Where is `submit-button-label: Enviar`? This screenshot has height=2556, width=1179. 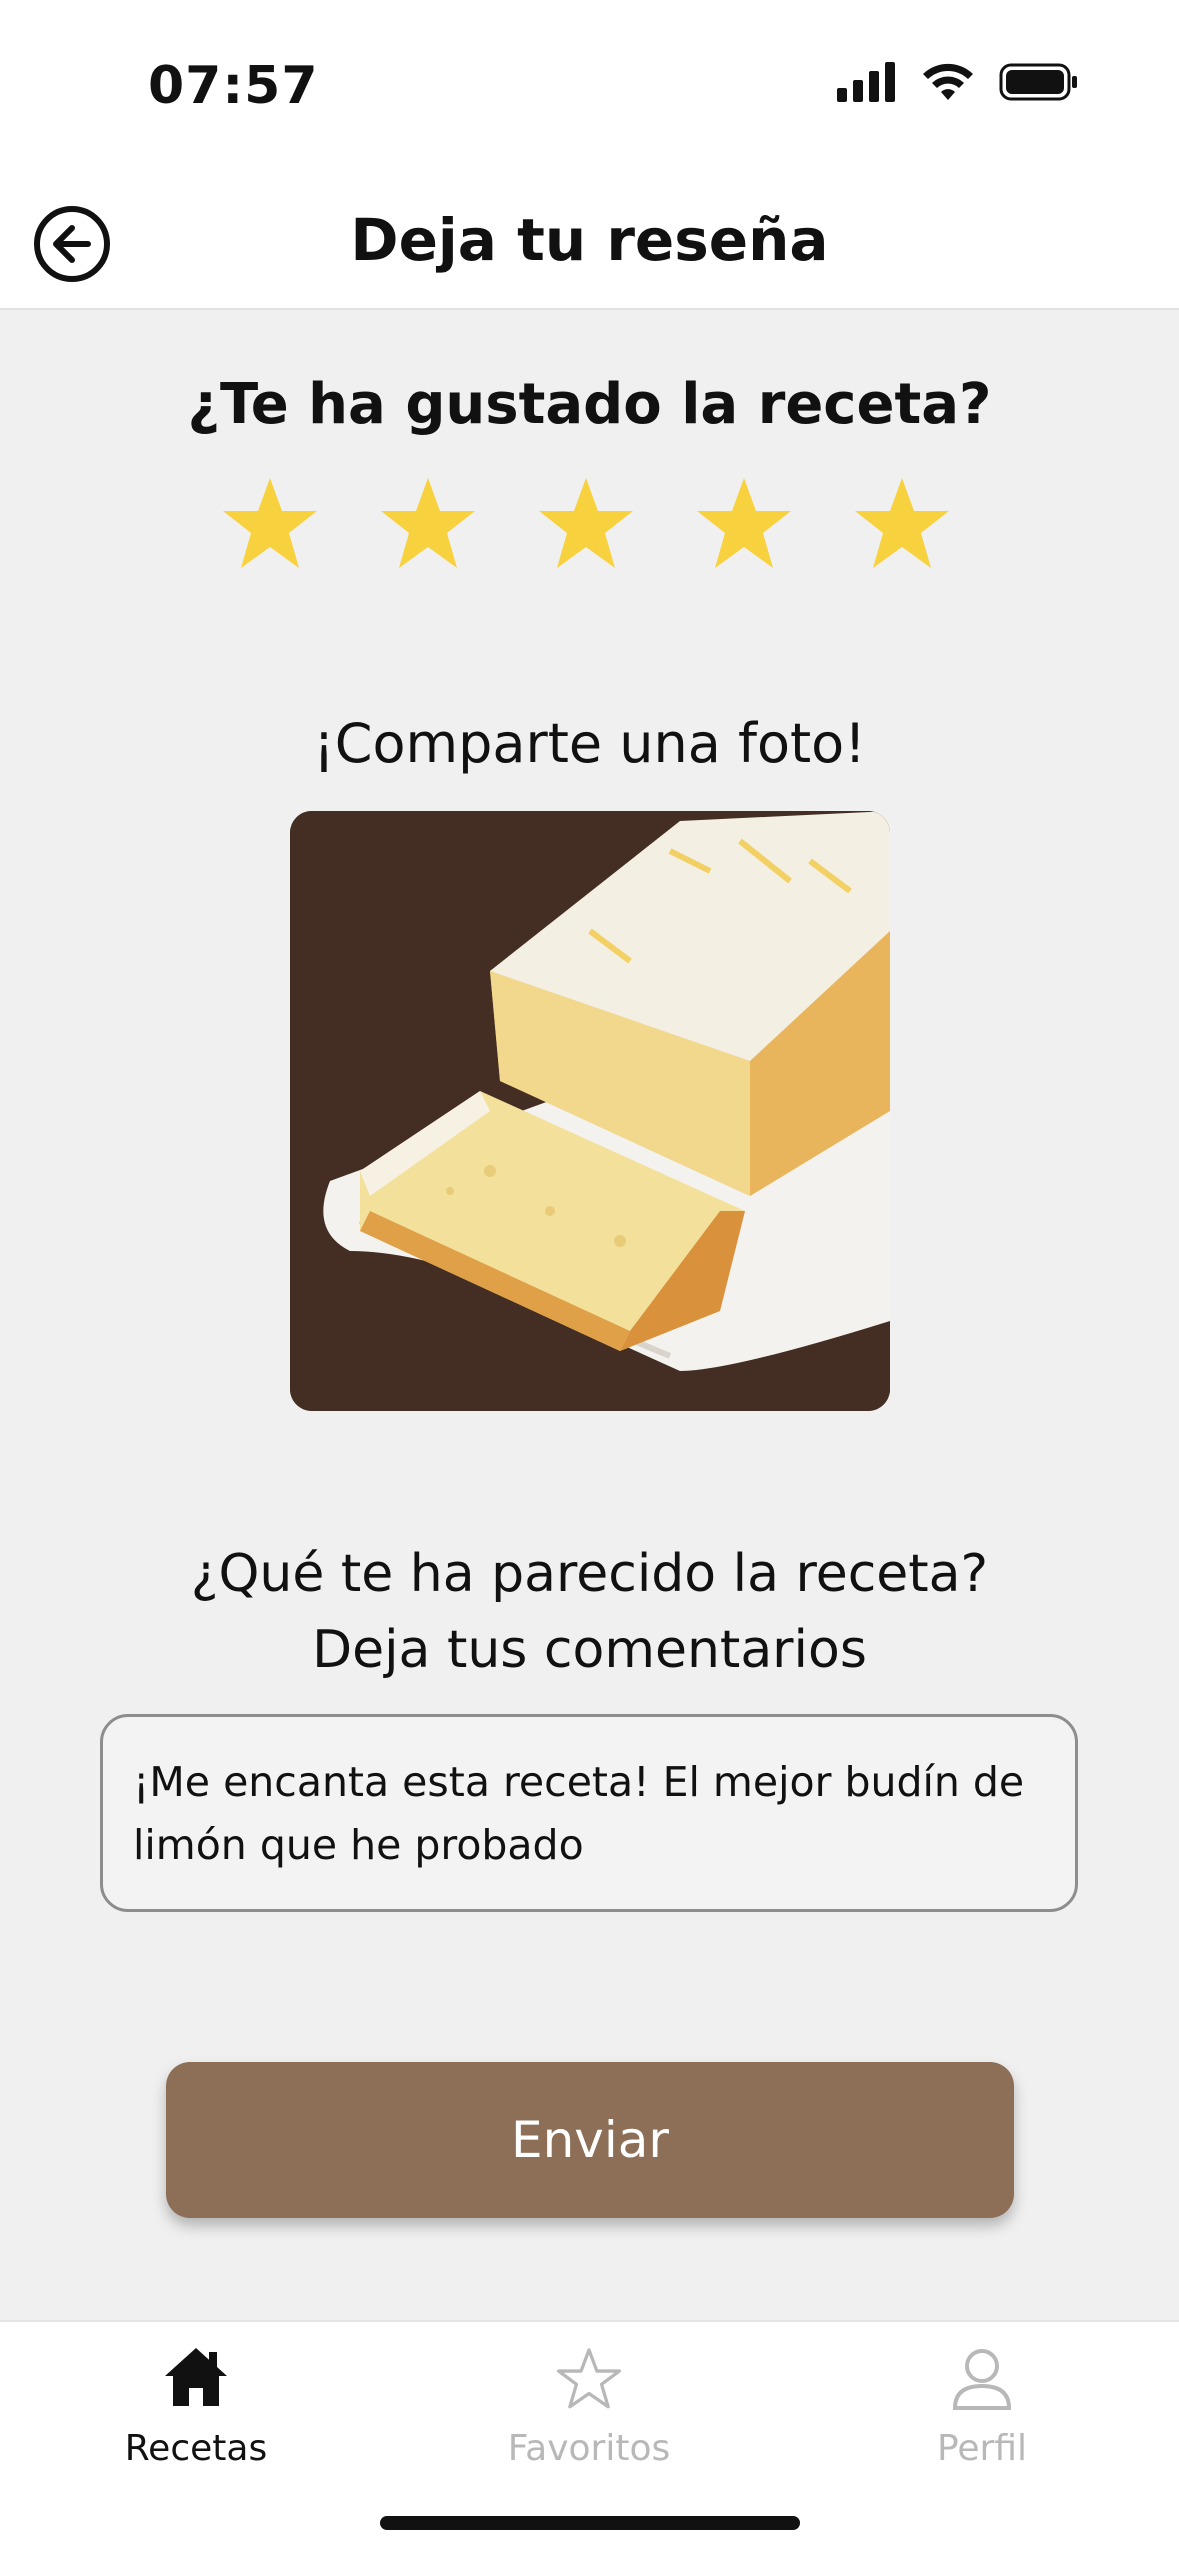
submit-button-label: Enviar is located at coordinates (590, 2140).